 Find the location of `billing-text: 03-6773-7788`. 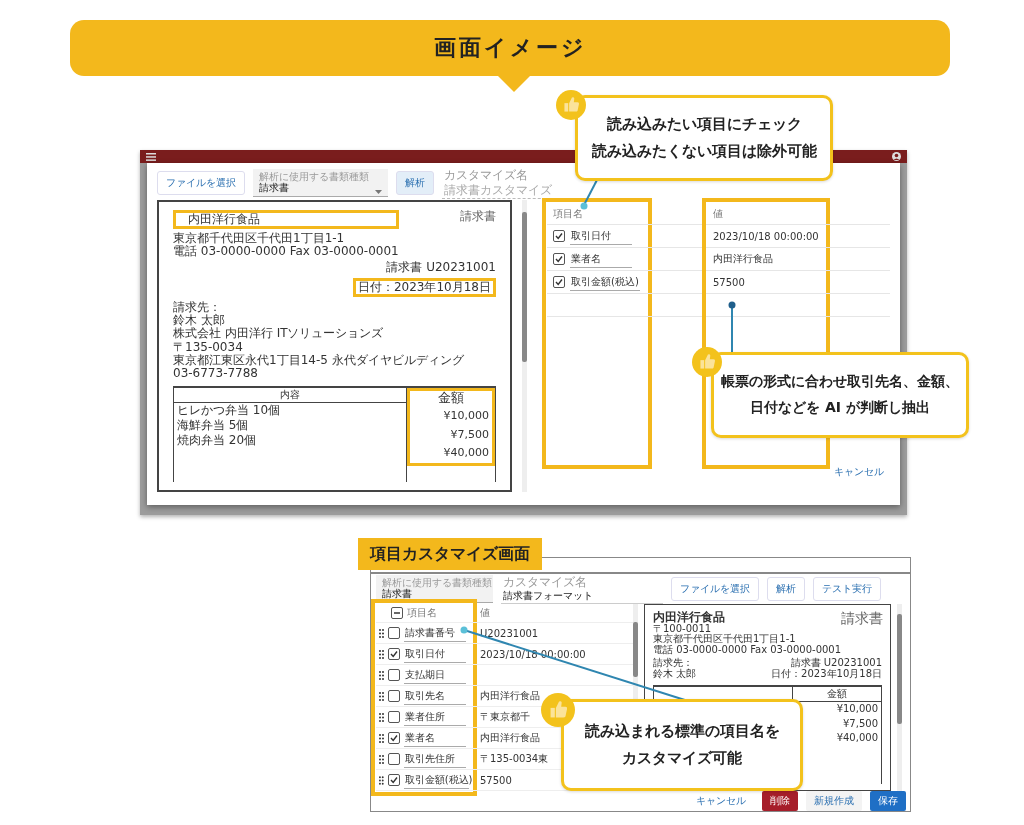

billing-text: 03-6773-7788 is located at coordinates (215, 373).